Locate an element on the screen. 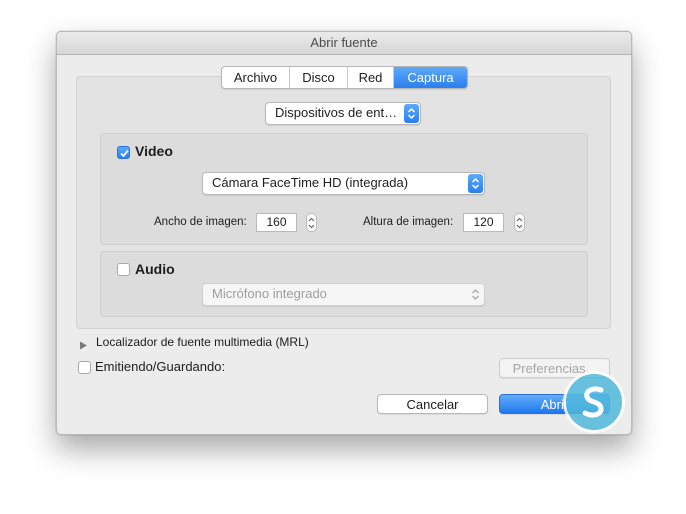 The image size is (686, 514). video-device-popup: Cámara FaceTime HD (integrada) is located at coordinates (343, 183).